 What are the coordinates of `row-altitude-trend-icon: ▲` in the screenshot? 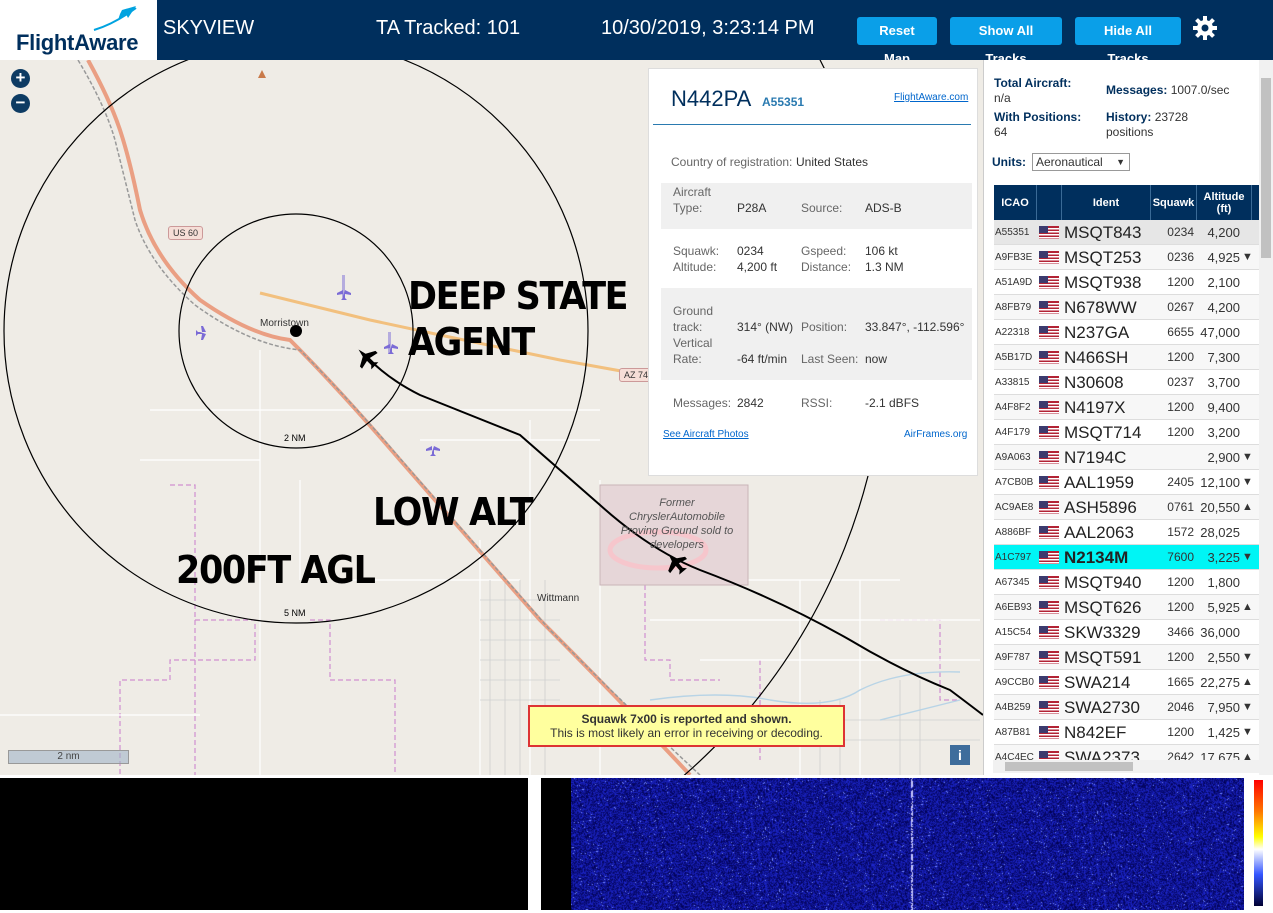 It's located at (1247, 682).